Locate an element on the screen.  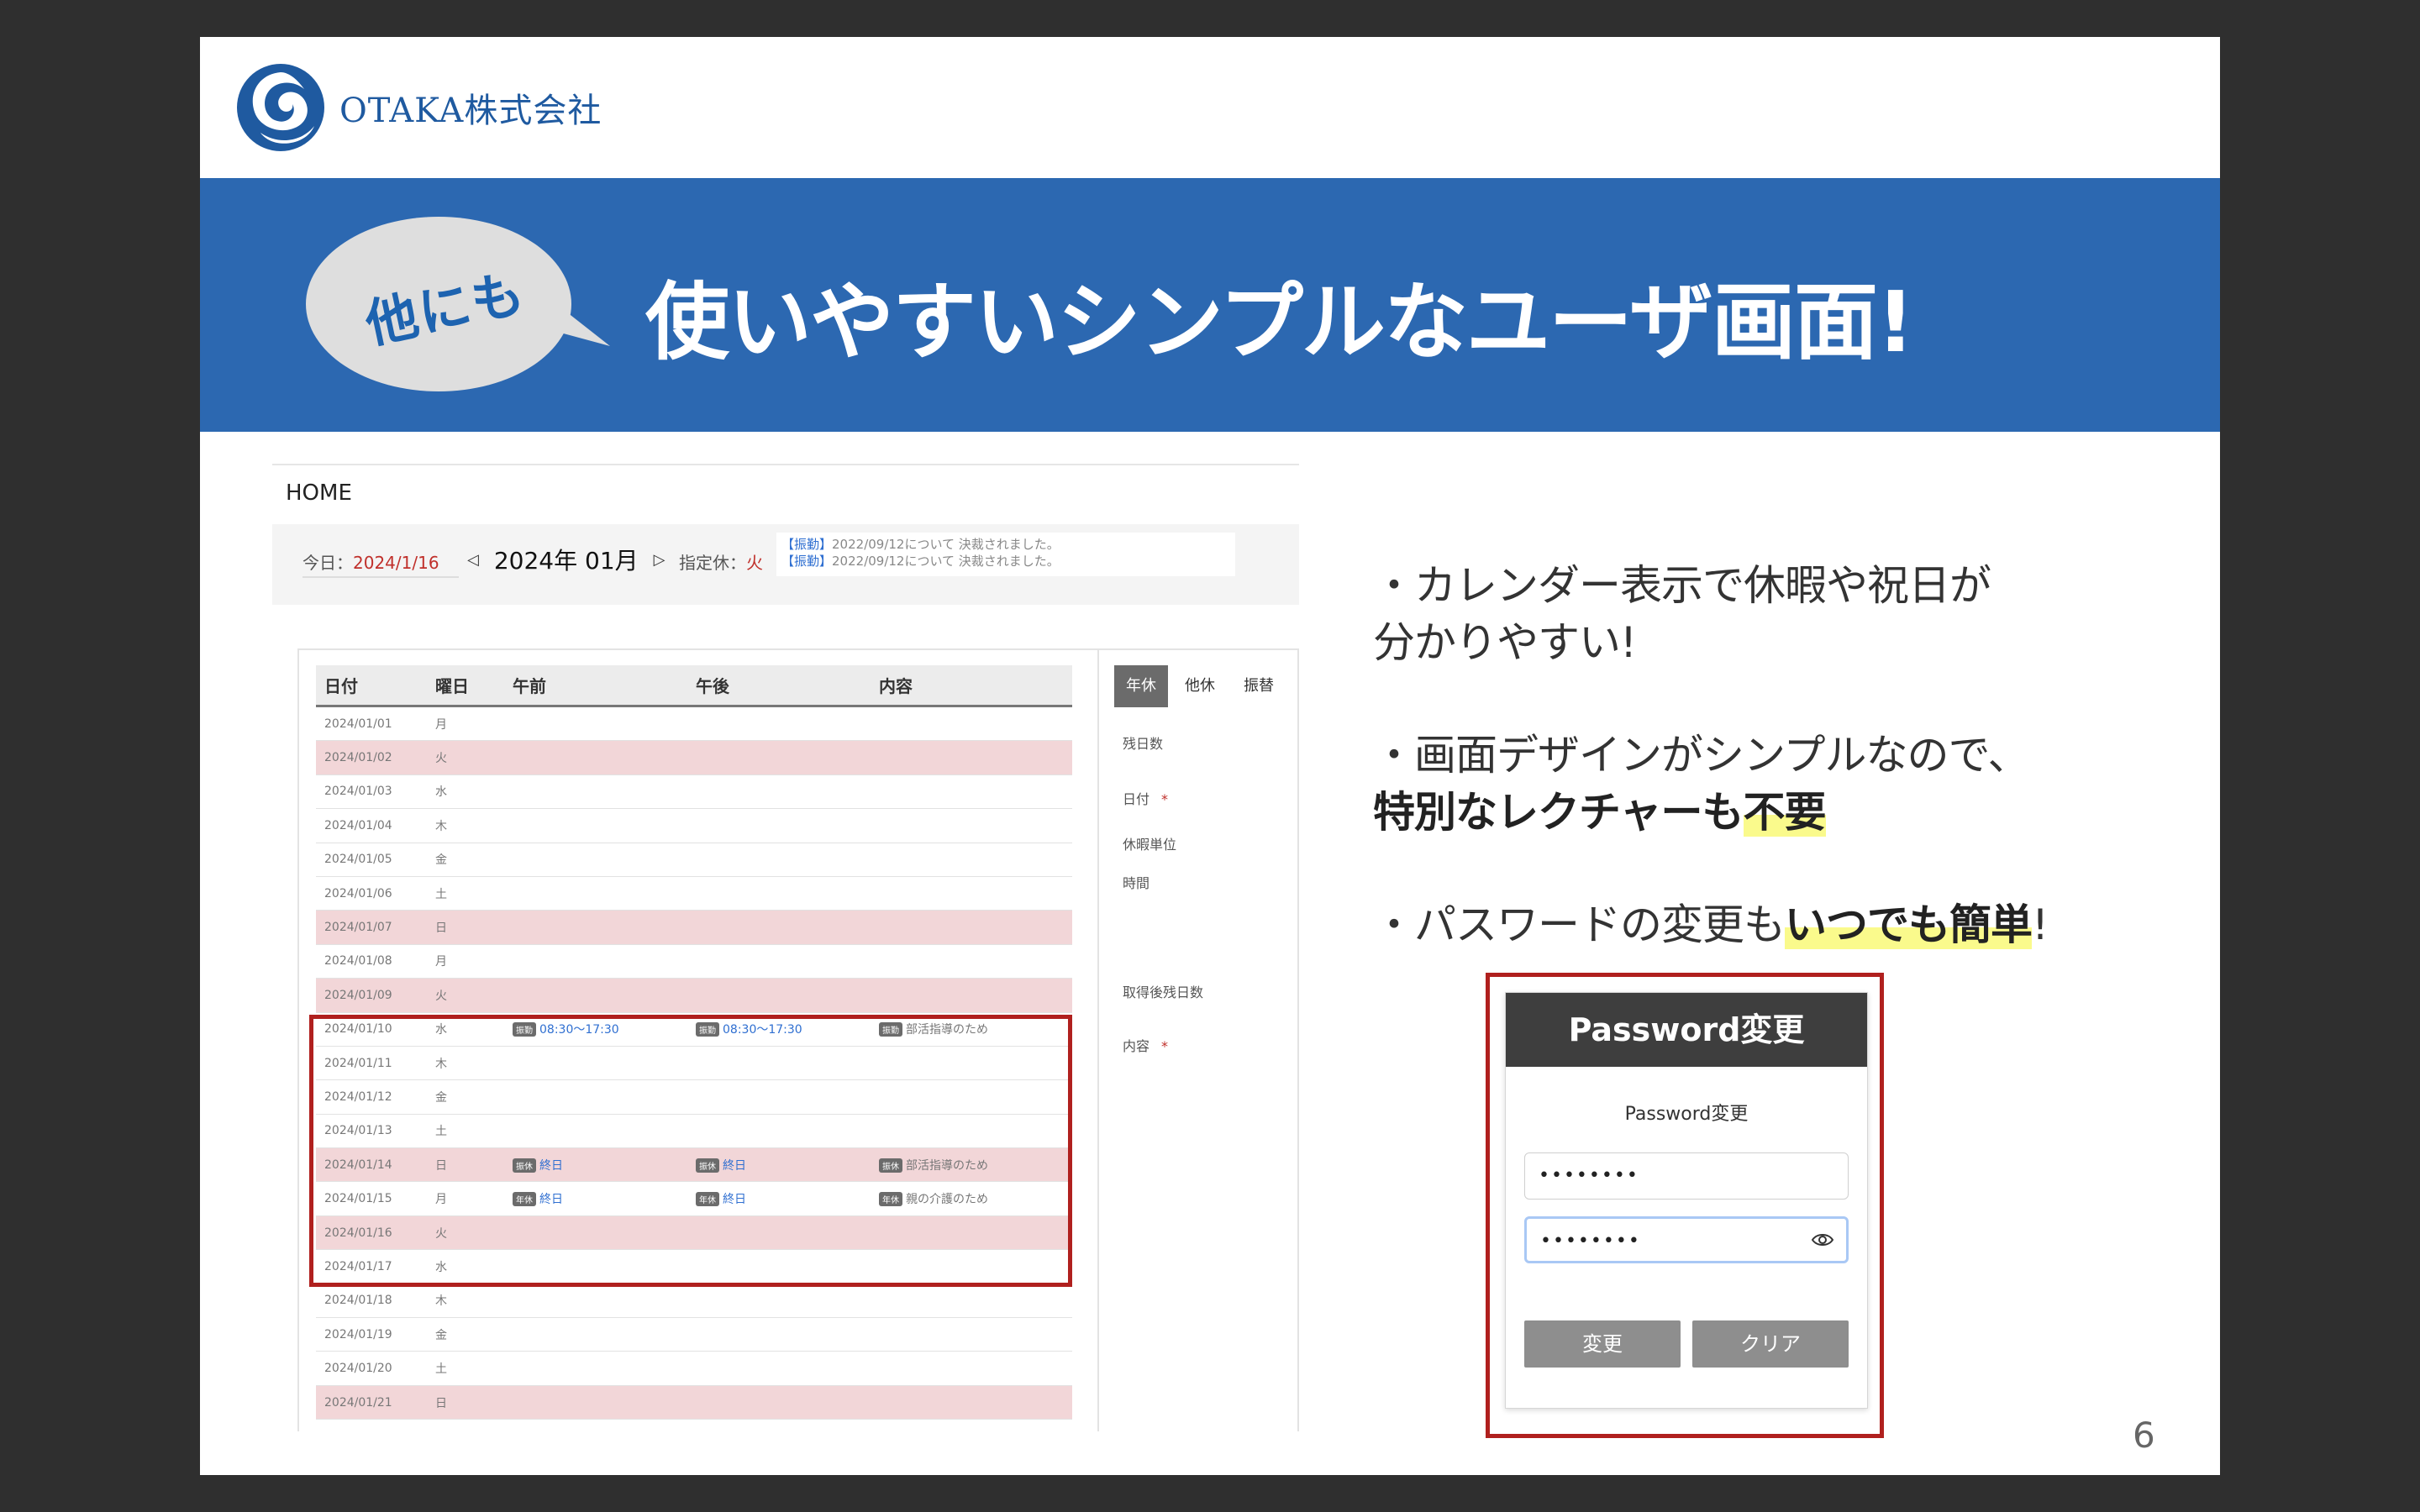
table-row: 2024/01/09 火 is located at coordinates (694, 996).